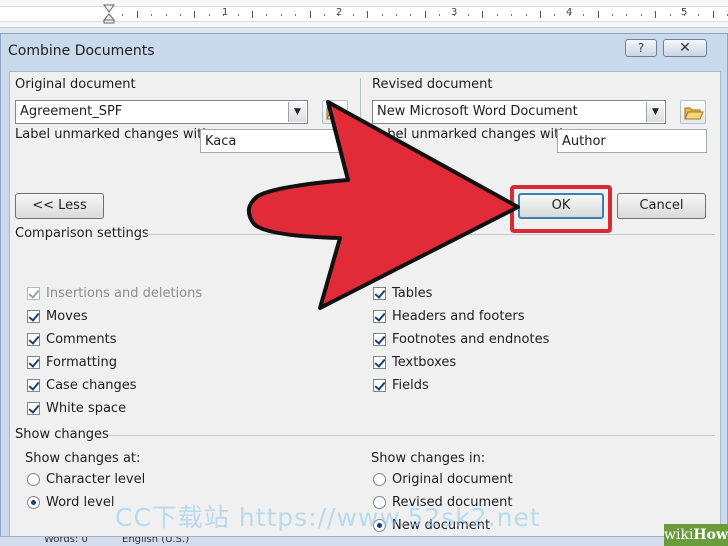 This screenshot has width=728, height=546. What do you see at coordinates (109, 14) in the screenshot?
I see `indent-marker-icon` at bounding box center [109, 14].